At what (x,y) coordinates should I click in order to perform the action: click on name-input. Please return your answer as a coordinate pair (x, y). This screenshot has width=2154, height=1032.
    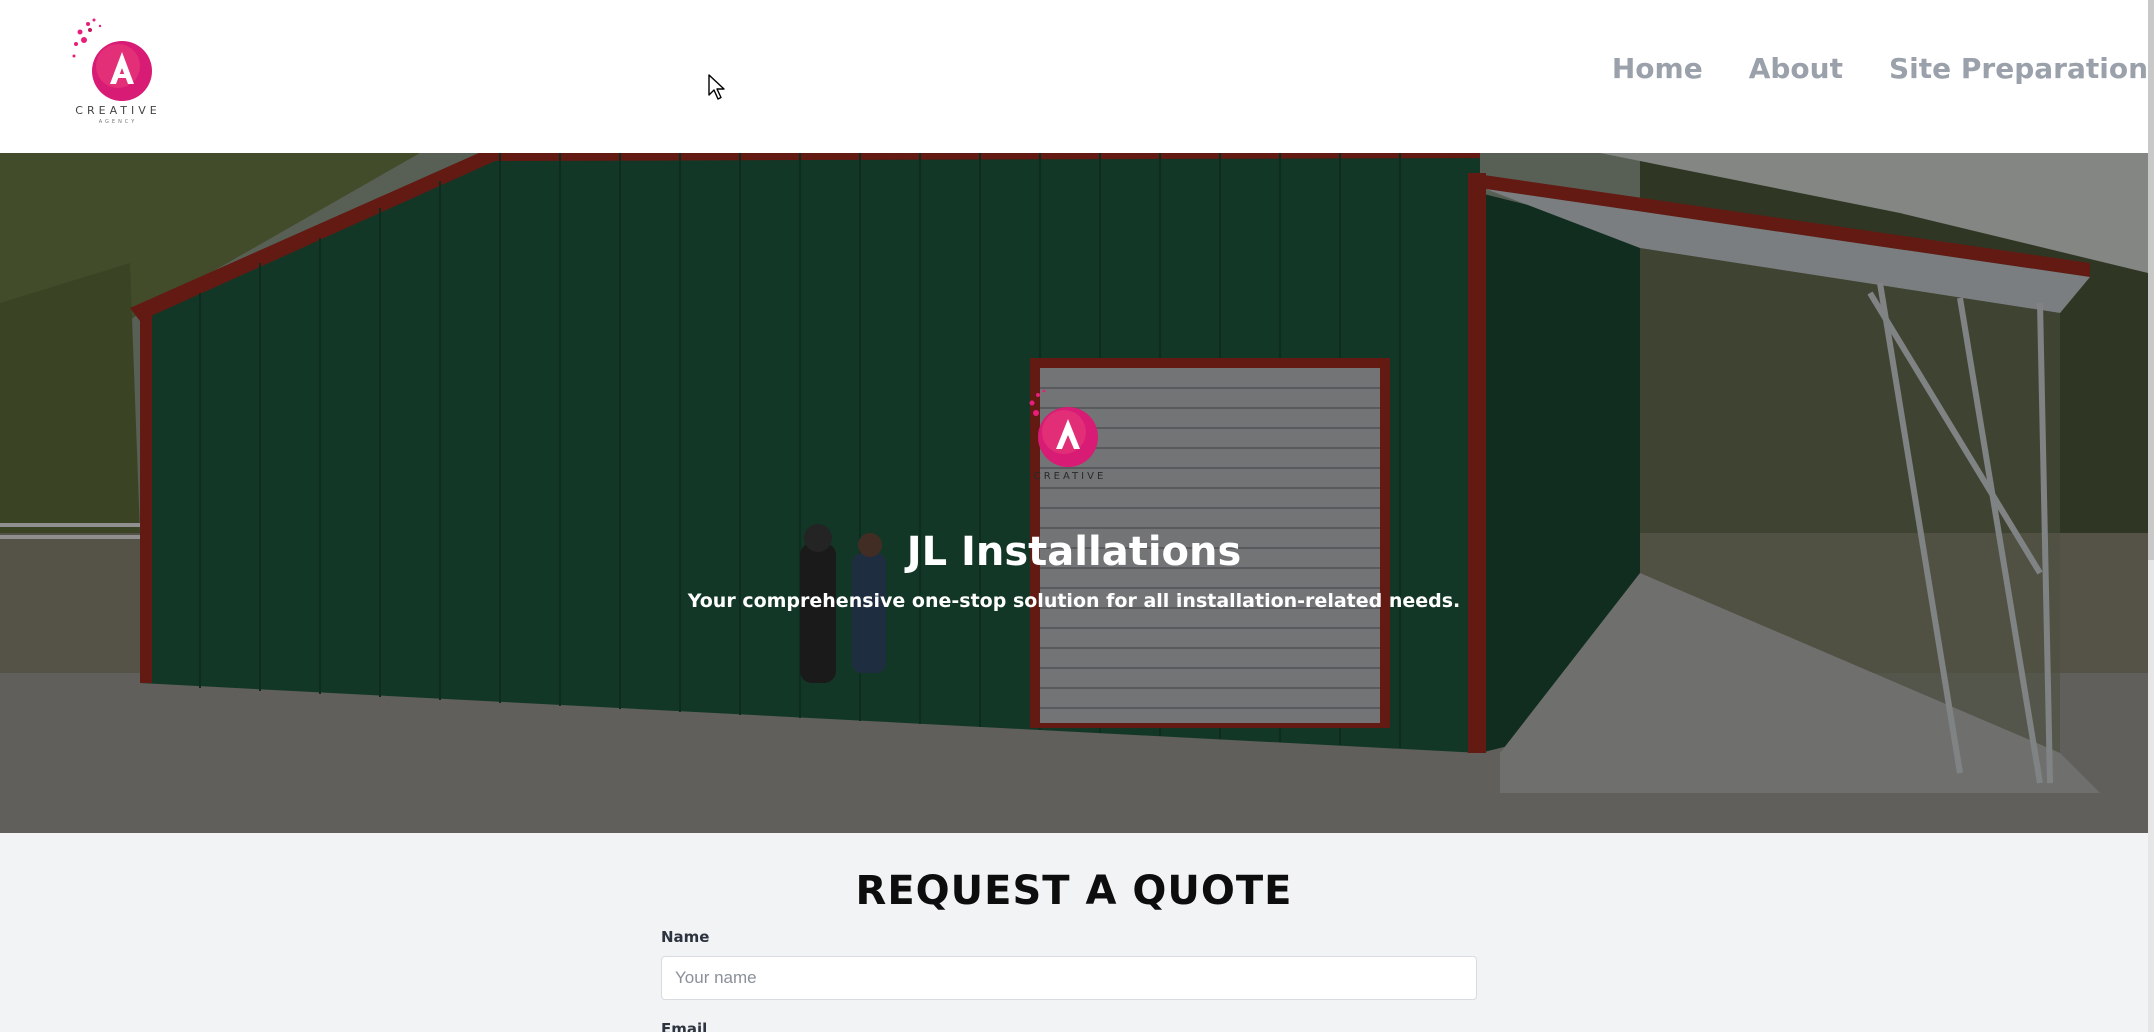
    Looking at the image, I should click on (1069, 978).